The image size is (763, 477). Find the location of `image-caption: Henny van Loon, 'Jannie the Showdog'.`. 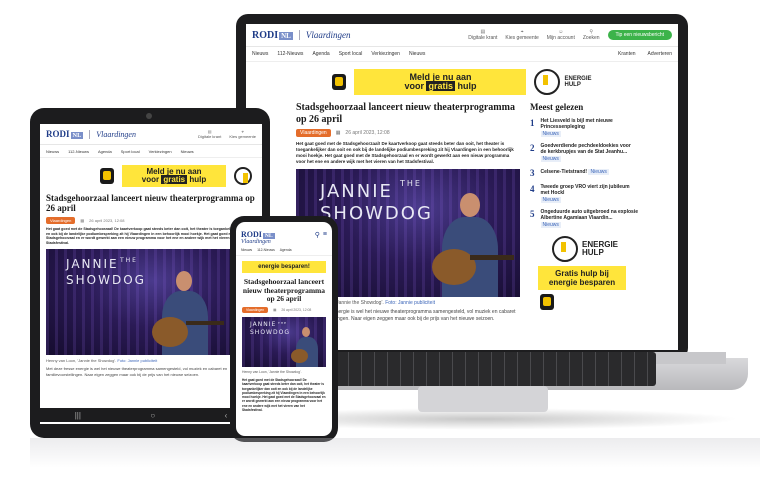

image-caption: Henny van Loon, 'Jannie the Showdog'. is located at coordinates (284, 372).